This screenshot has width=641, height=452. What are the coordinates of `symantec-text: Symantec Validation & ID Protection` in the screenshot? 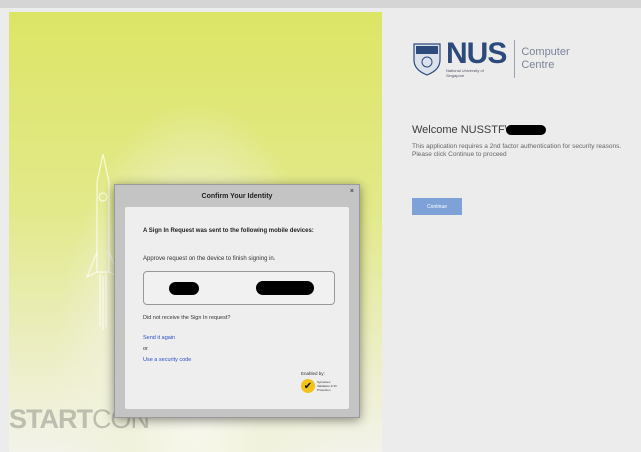 It's located at (327, 386).